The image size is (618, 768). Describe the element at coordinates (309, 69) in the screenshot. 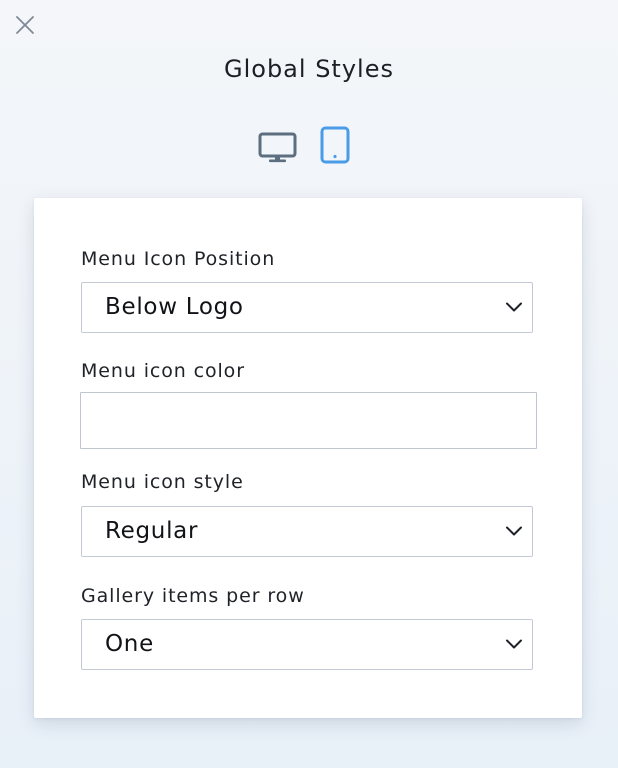

I see `page-title: Global Styles` at that location.